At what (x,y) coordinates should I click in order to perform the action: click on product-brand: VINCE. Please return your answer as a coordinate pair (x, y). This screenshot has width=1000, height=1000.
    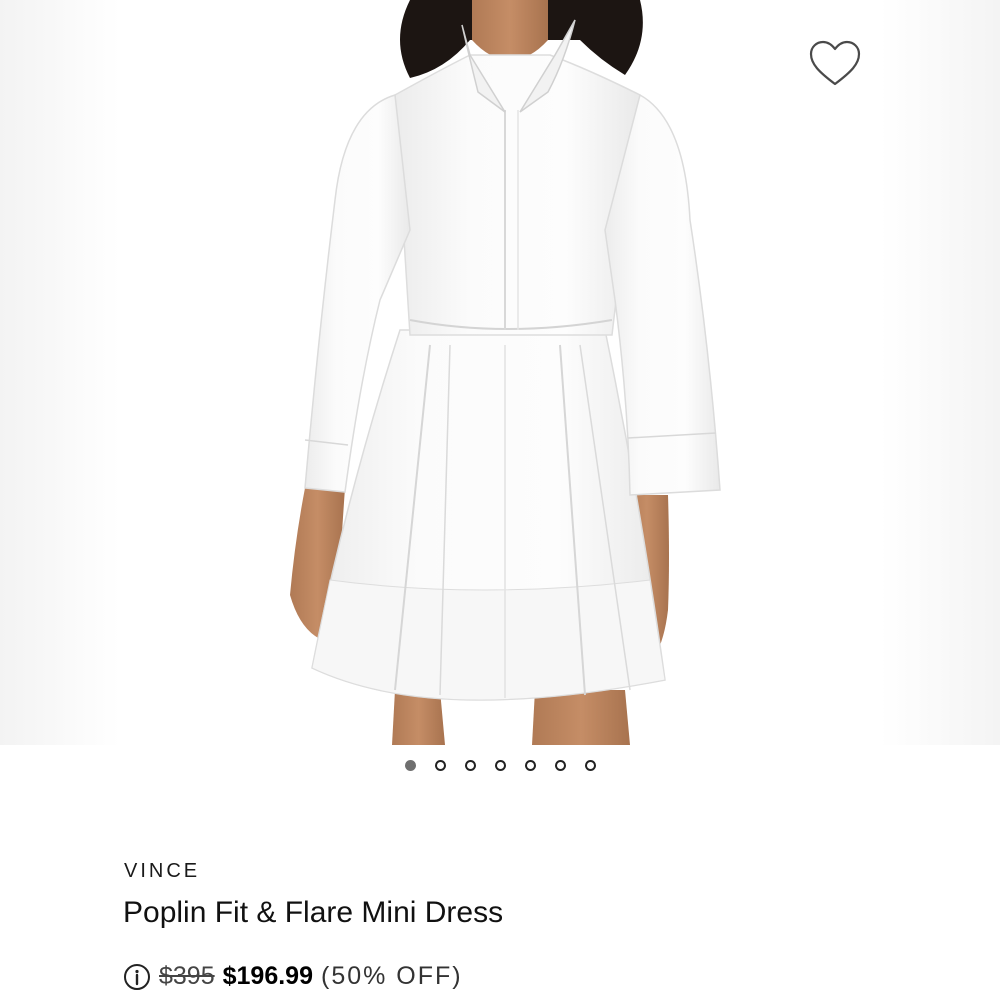
    Looking at the image, I should click on (162, 871).